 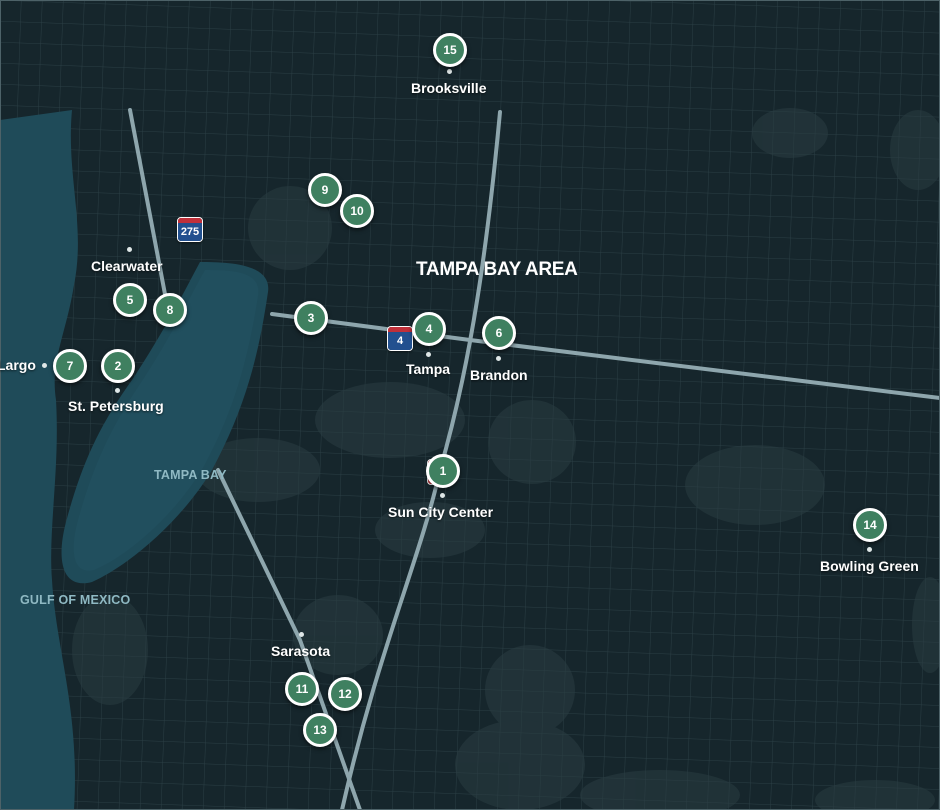 What do you see at coordinates (311, 318) in the screenshot?
I see `map-marker-3: 3` at bounding box center [311, 318].